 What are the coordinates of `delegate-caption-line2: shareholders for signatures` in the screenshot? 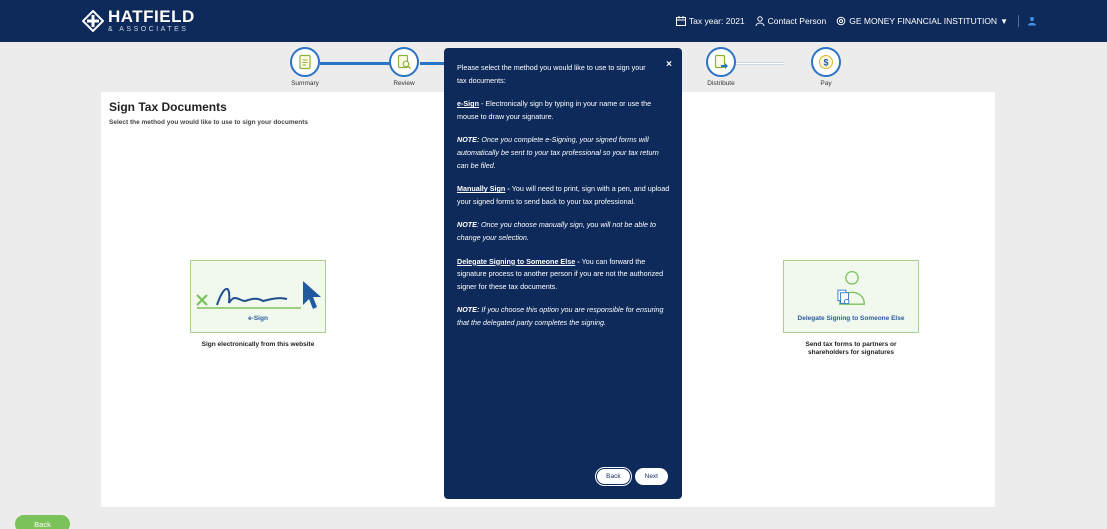 It's located at (851, 353).